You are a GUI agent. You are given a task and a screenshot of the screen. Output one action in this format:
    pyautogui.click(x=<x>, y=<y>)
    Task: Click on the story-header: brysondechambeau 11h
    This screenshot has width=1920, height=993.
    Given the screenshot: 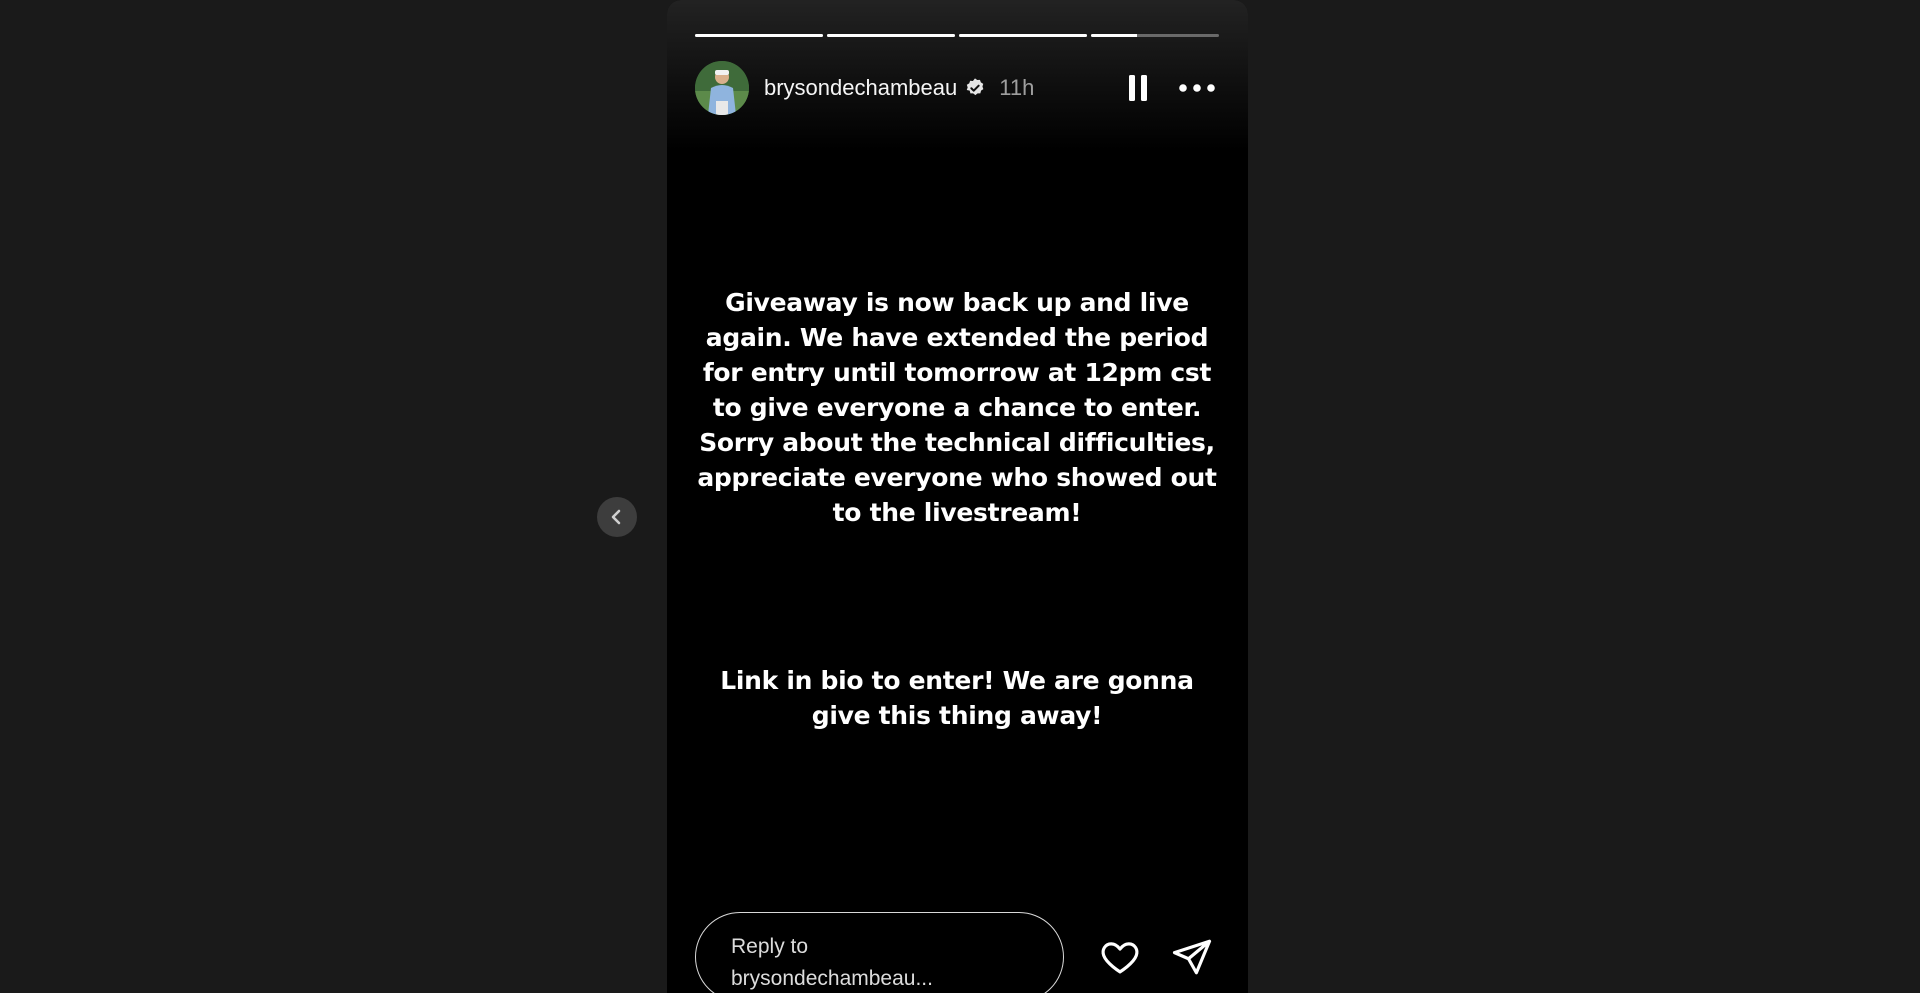 What is the action you would take?
    pyautogui.click(x=957, y=88)
    